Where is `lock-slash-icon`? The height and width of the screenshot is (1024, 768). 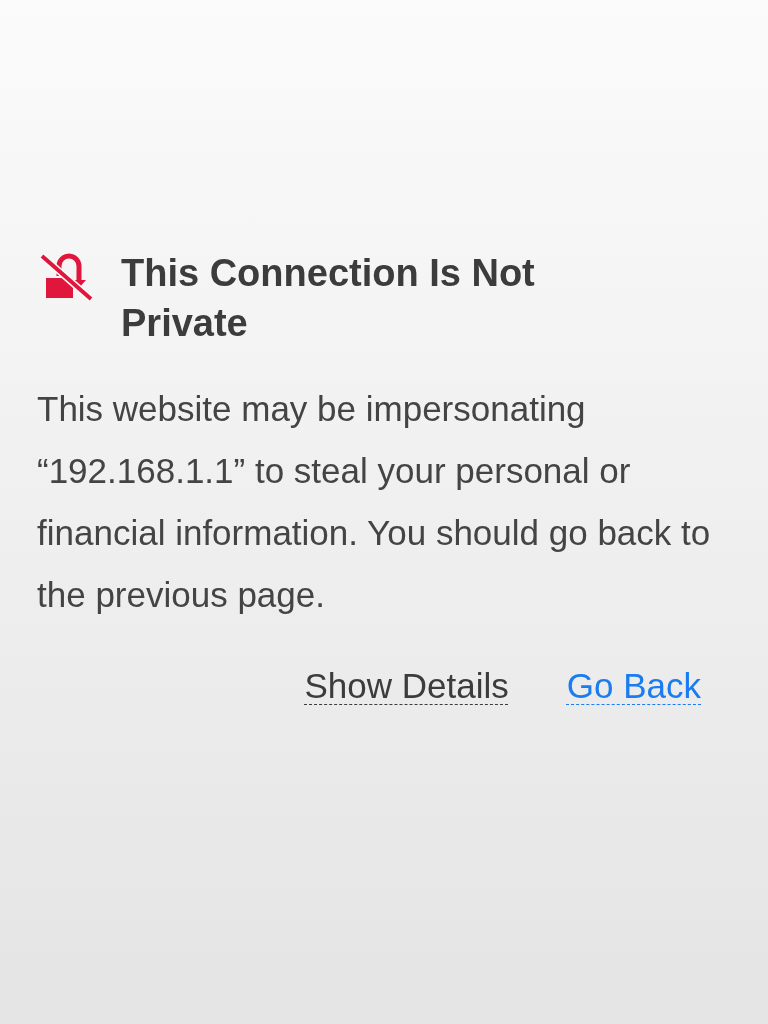
lock-slash-icon is located at coordinates (65, 277).